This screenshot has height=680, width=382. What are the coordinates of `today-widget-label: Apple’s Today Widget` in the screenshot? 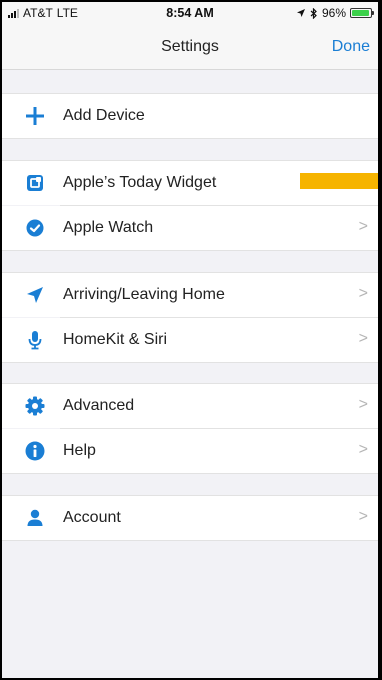 It's located at (140, 182).